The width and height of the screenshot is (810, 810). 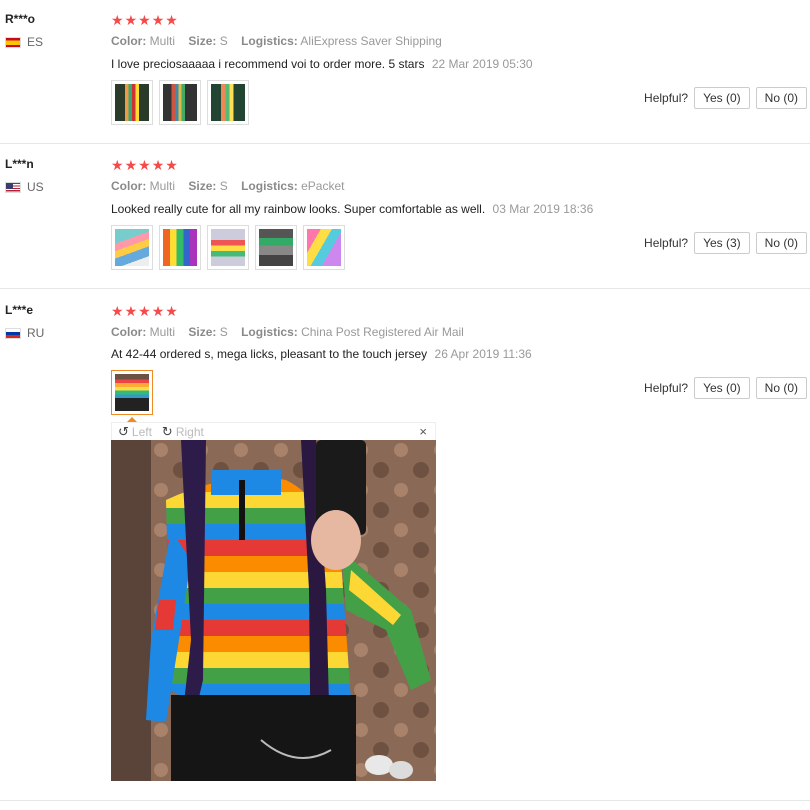 What do you see at coordinates (323, 186) in the screenshot?
I see `logistics-value: ePacket` at bounding box center [323, 186].